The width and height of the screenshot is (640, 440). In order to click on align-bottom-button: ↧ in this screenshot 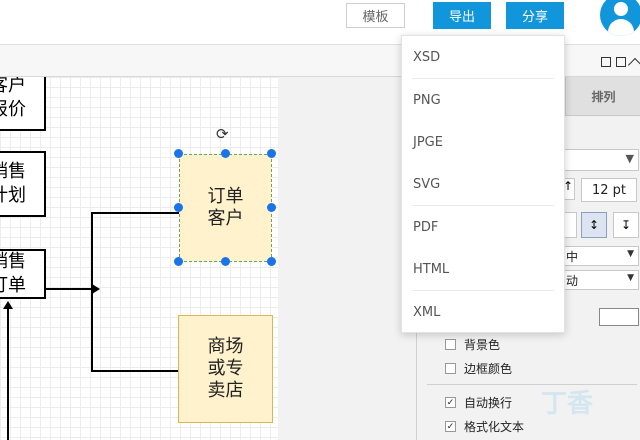, I will do `click(626, 225)`.